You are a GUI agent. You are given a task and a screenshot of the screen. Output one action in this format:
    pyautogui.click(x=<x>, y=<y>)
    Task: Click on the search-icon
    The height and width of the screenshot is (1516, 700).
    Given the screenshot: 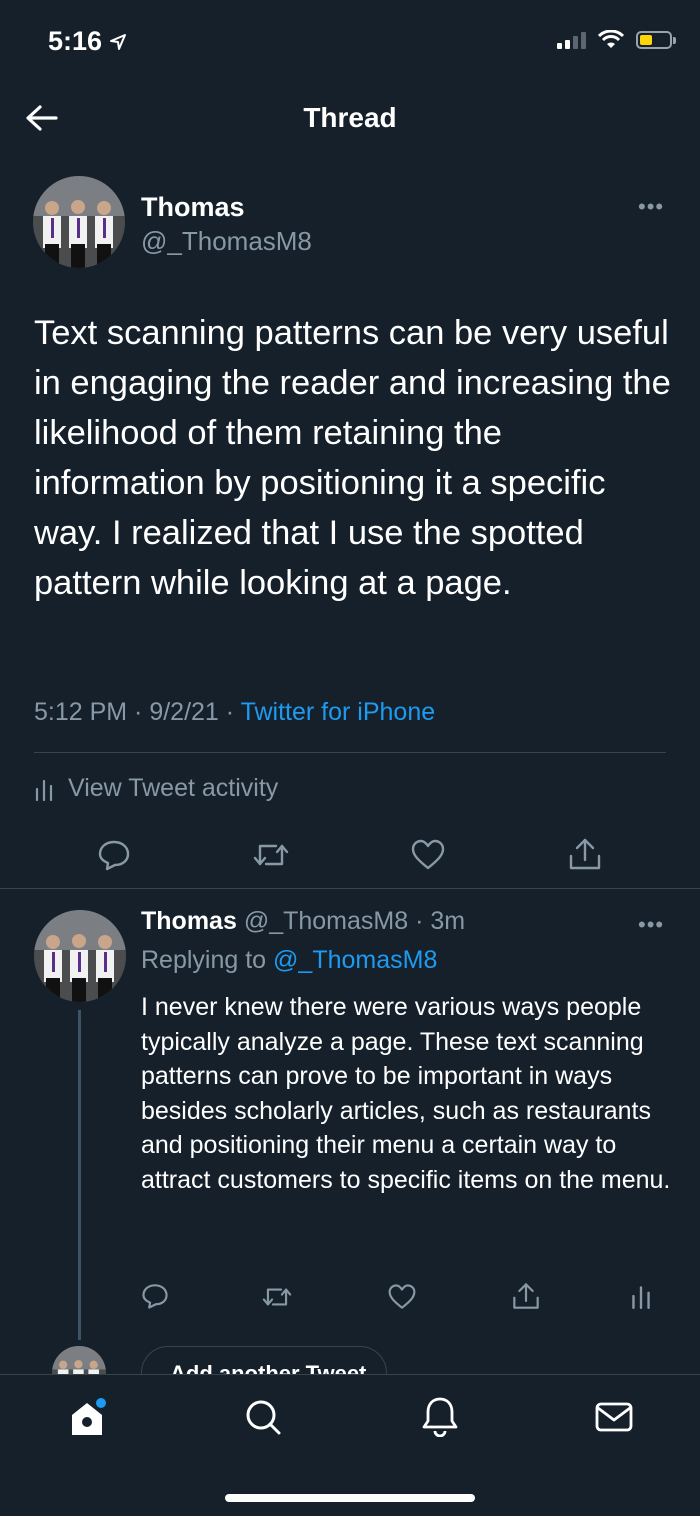 What is the action you would take?
    pyautogui.click(x=263, y=1417)
    